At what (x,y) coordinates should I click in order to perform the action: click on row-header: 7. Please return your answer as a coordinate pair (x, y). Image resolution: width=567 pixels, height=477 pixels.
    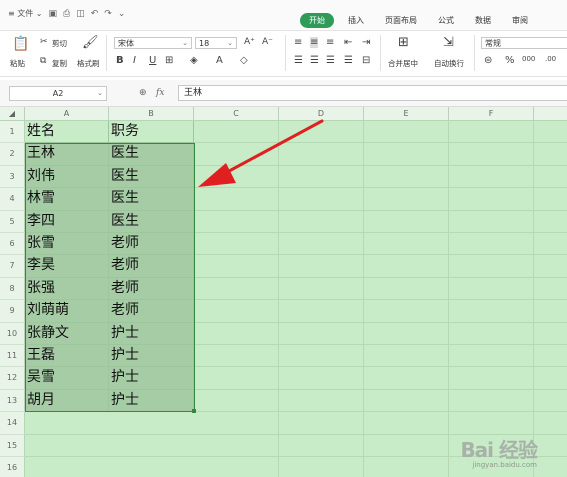
    Looking at the image, I should click on (12, 266).